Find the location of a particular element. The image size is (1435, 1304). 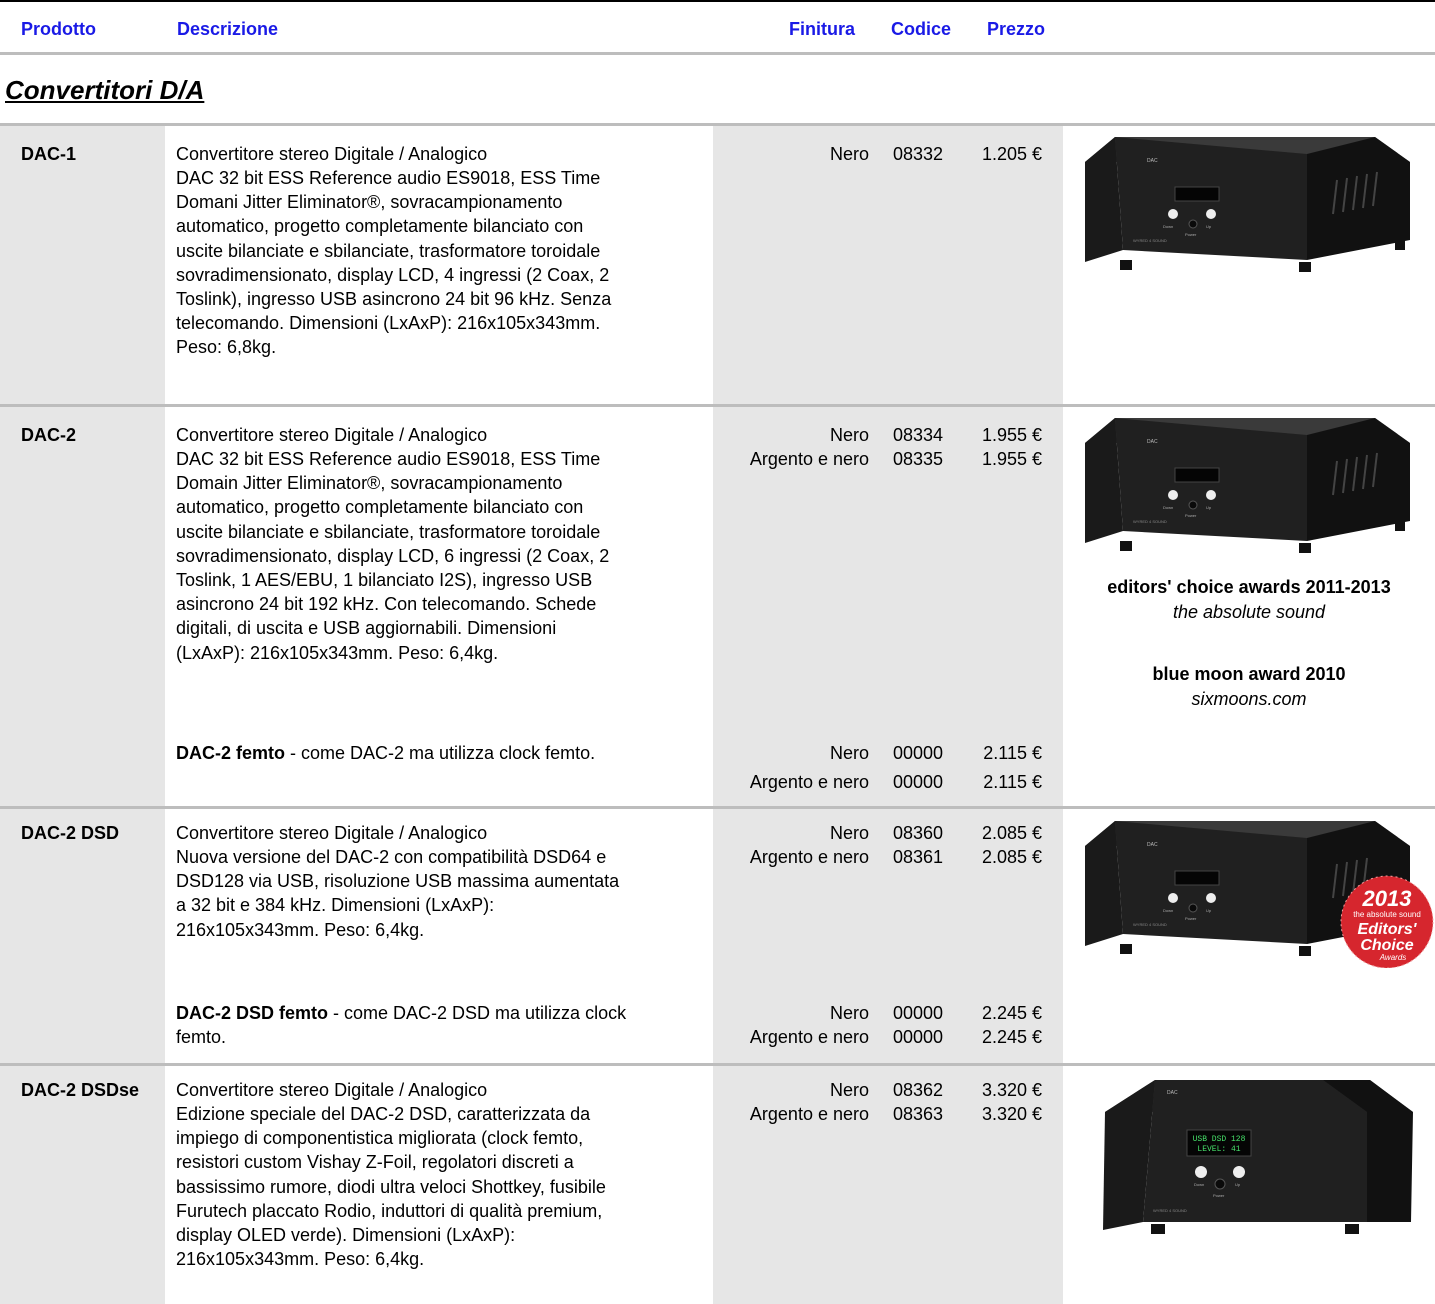

svg-text: the absolute sound is located at coordinates (1387, 914).